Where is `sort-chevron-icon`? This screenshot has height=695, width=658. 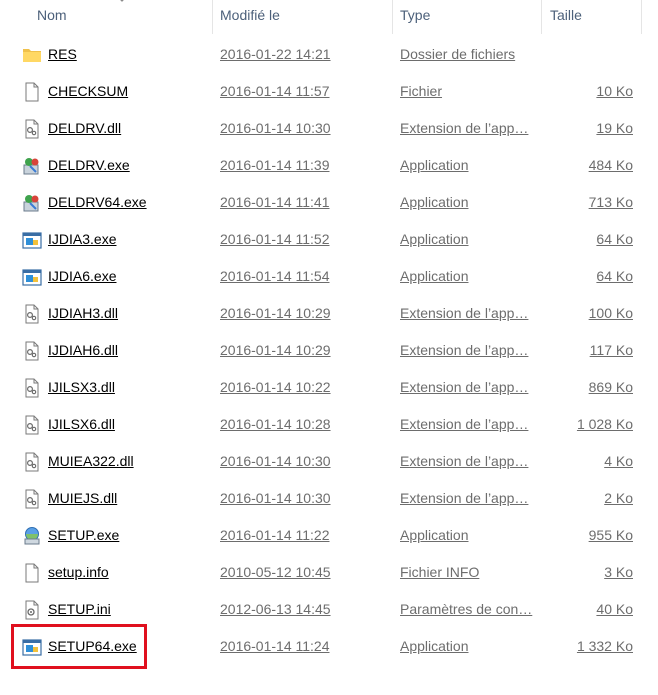
sort-chevron-icon is located at coordinates (122, 2).